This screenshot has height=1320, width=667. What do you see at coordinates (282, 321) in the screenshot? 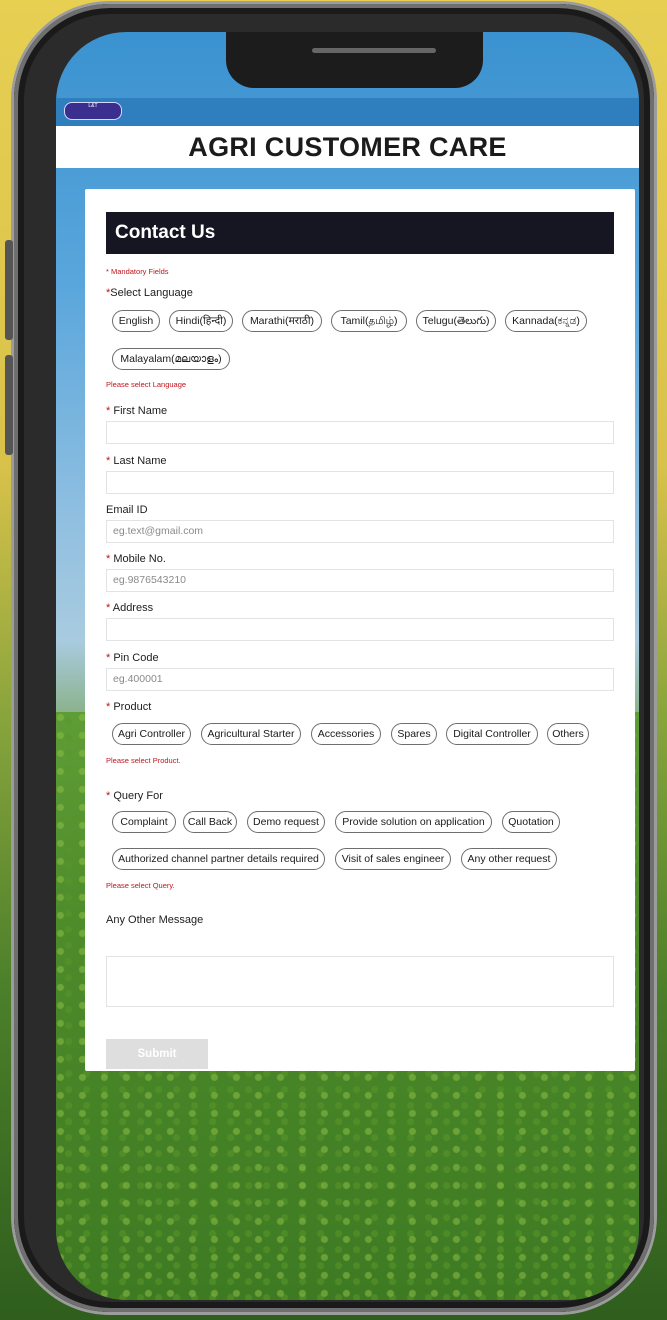
I see `language-chip-marathi: Marathi(मराठी)` at bounding box center [282, 321].